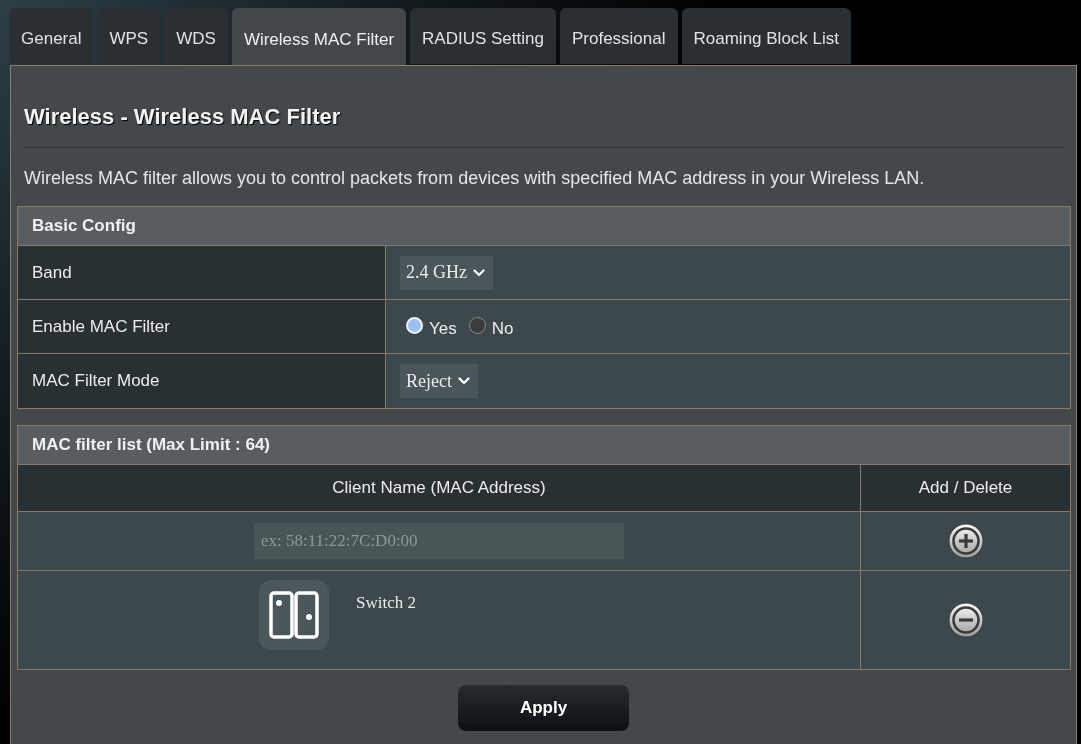 This screenshot has width=1081, height=744. I want to click on column-header: Client Name (MAC Address), so click(439, 488).